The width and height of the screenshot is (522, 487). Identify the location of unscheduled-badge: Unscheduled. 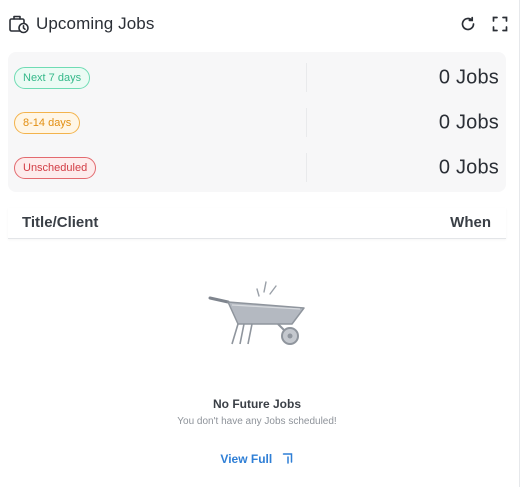
(55, 167).